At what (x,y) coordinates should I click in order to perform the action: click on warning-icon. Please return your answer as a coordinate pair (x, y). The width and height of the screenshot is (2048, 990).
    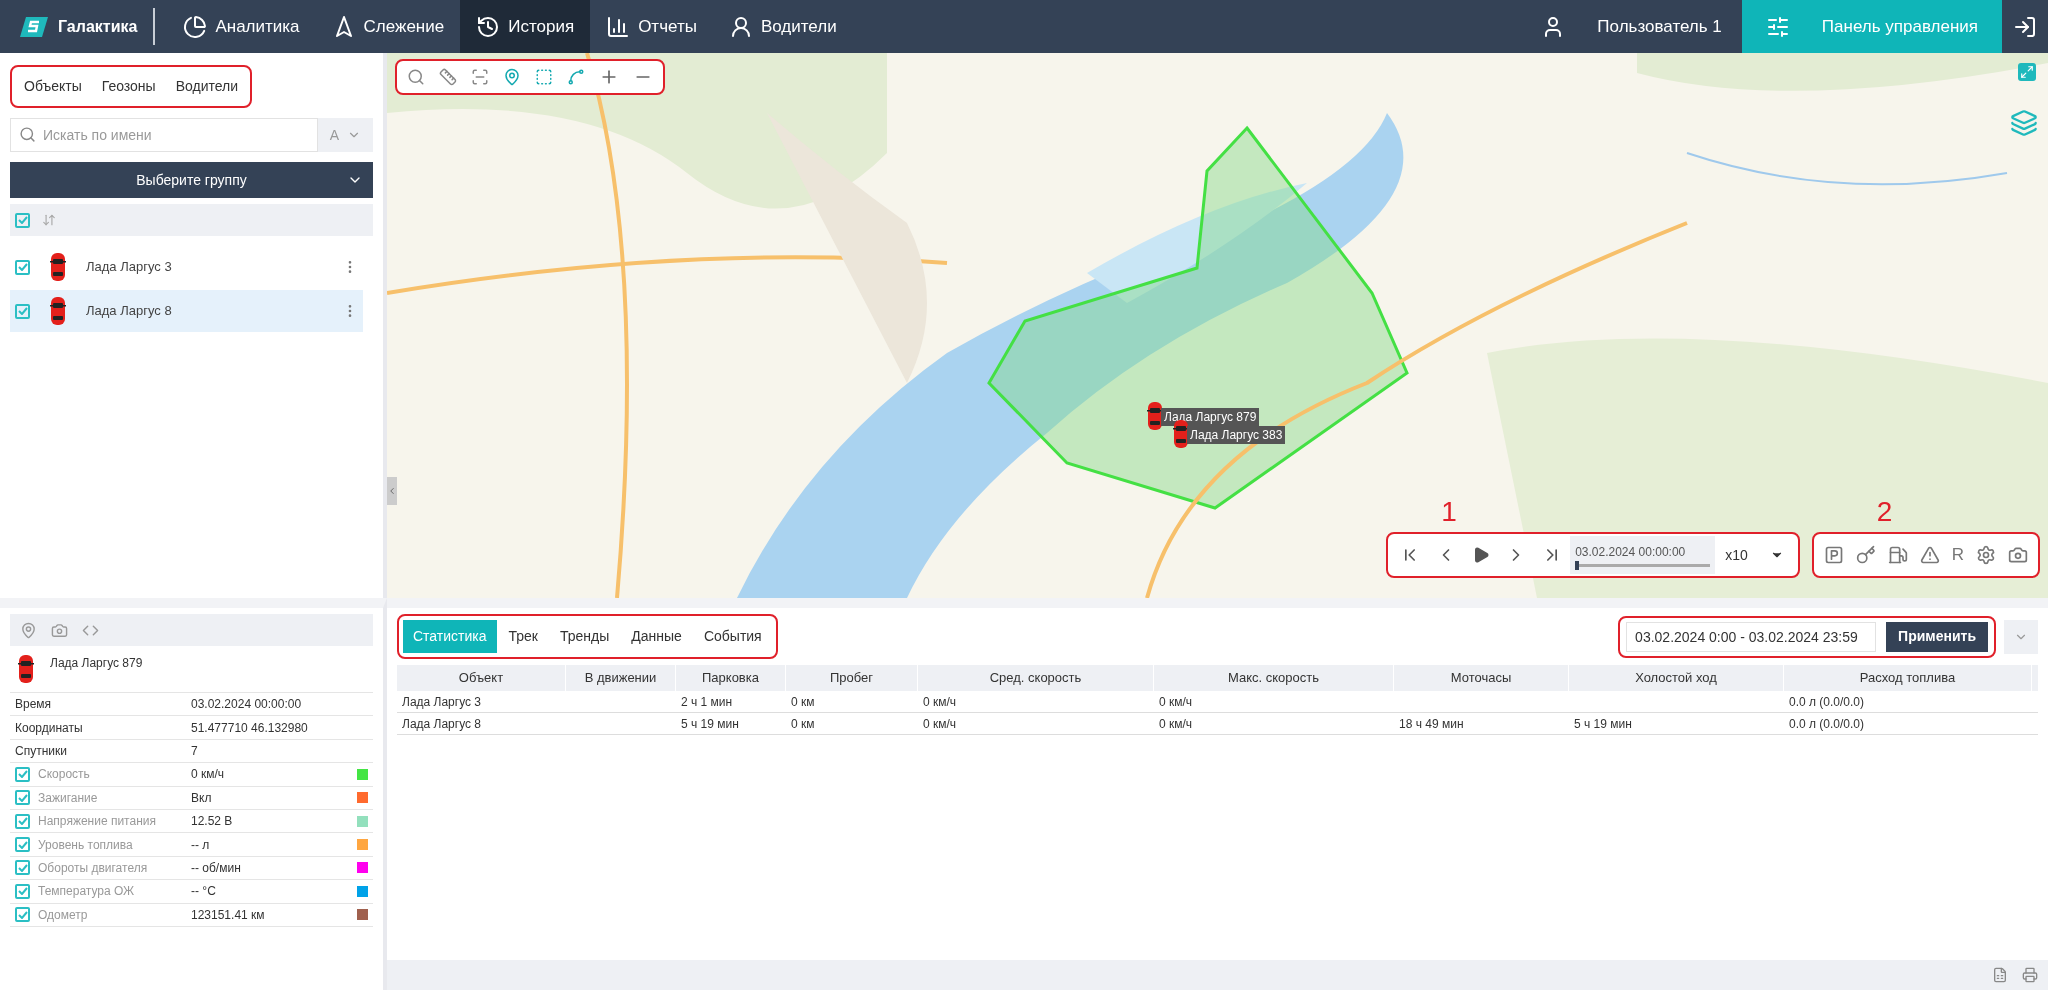
    Looking at the image, I should click on (1929, 555).